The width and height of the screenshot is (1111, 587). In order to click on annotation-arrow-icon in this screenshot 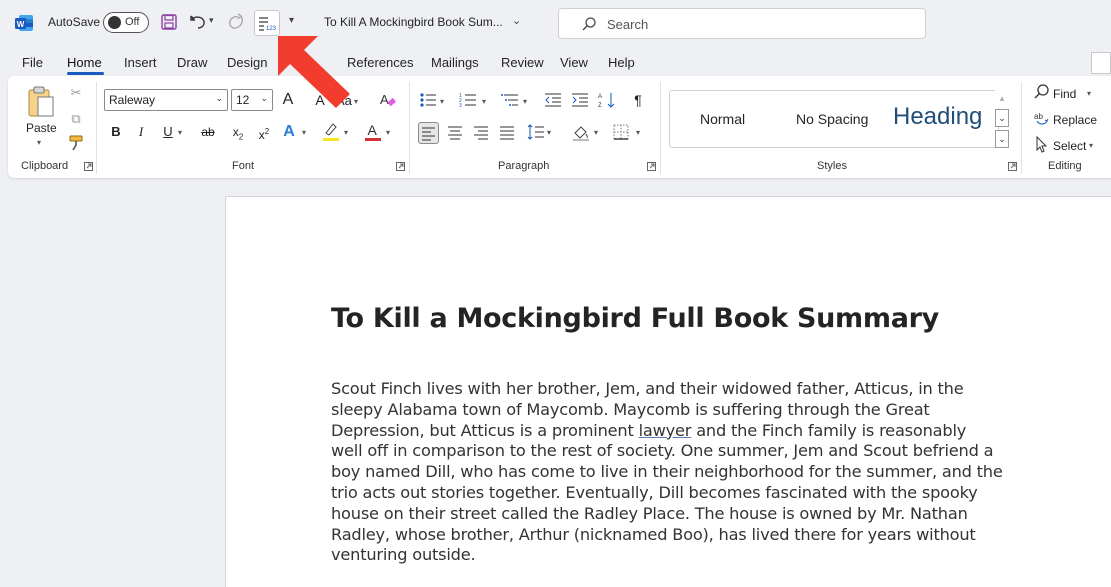, I will do `click(314, 72)`.